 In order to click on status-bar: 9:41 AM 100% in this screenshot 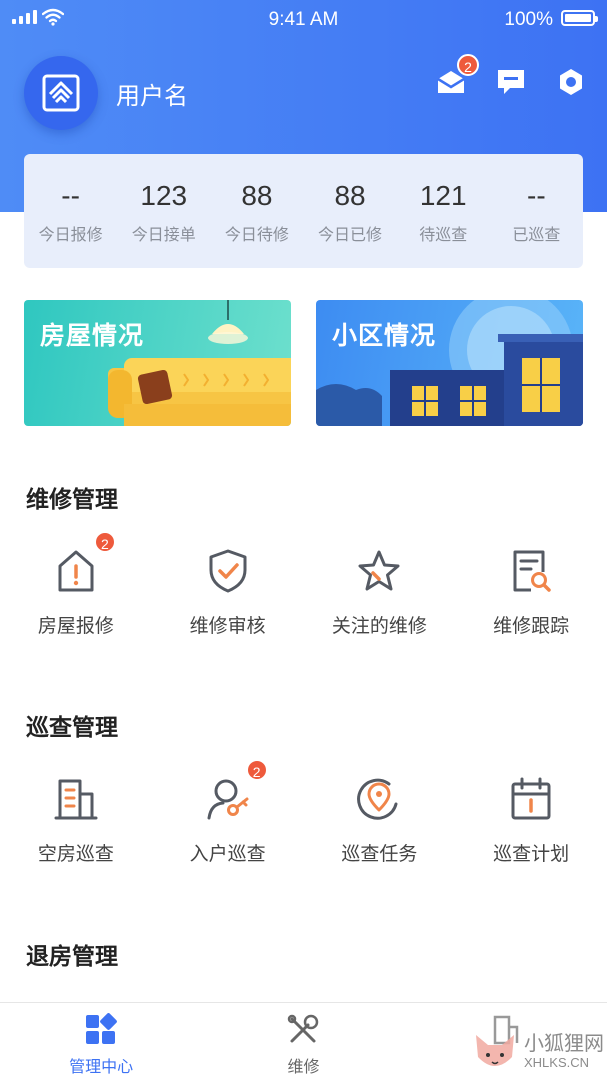, I will do `click(303, 20)`.